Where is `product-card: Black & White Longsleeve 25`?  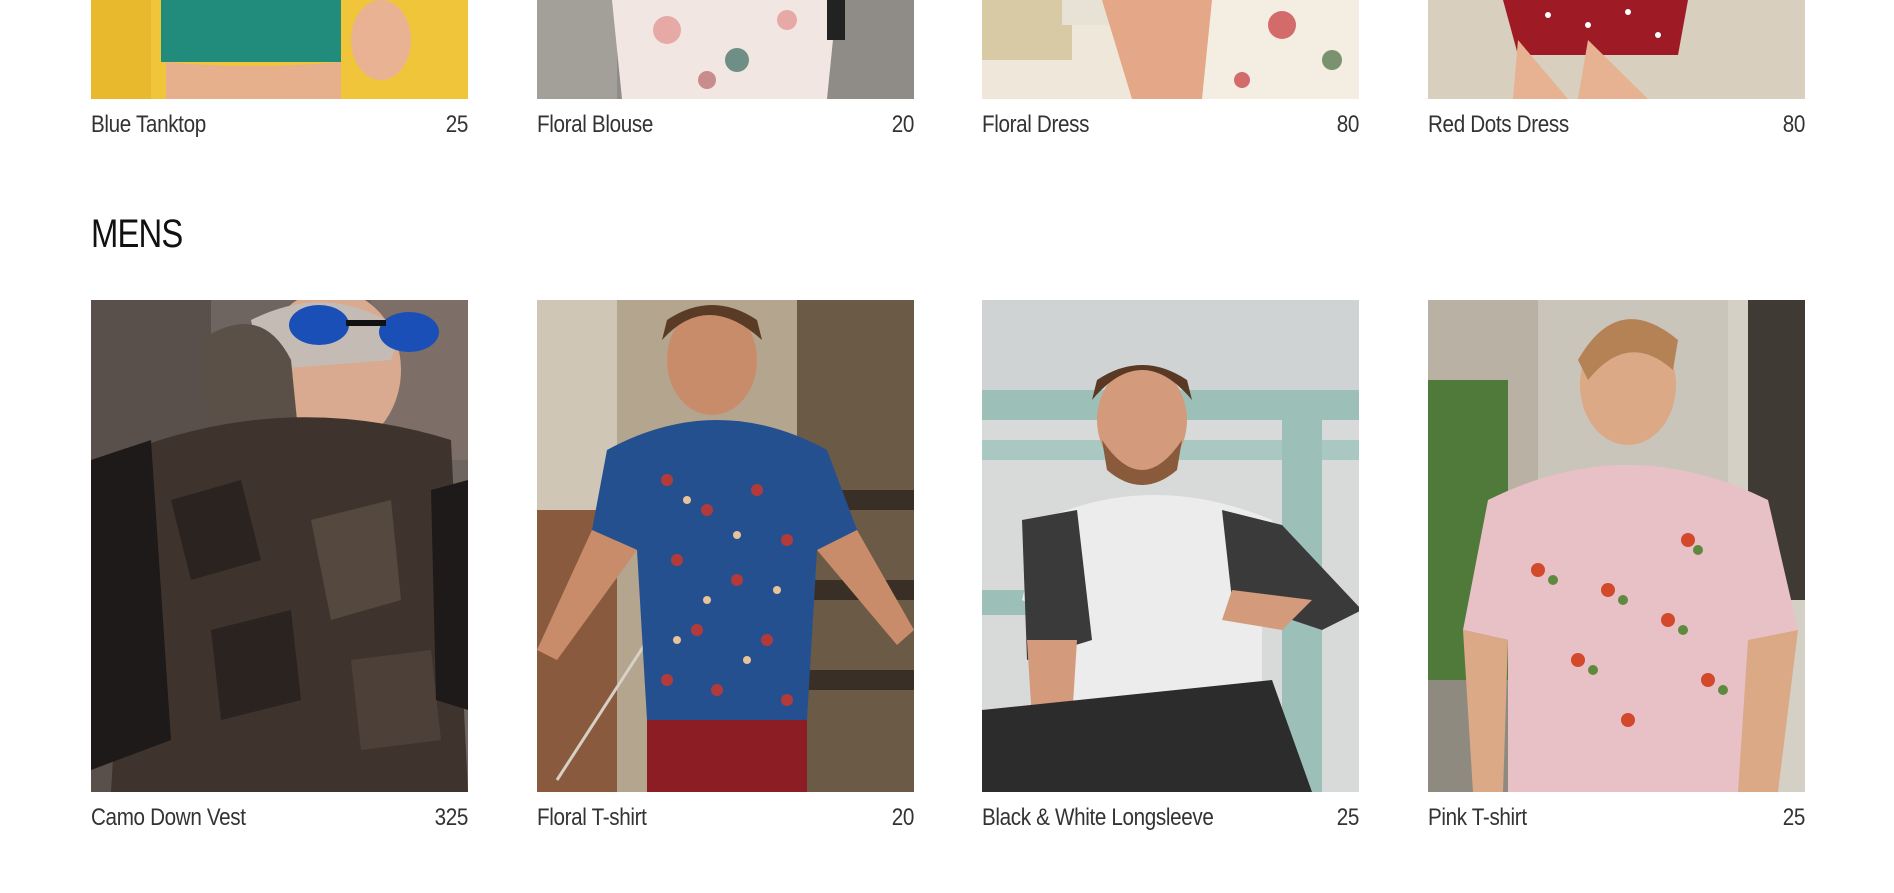
product-card: Black & White Longsleeve 25 is located at coordinates (1171, 566).